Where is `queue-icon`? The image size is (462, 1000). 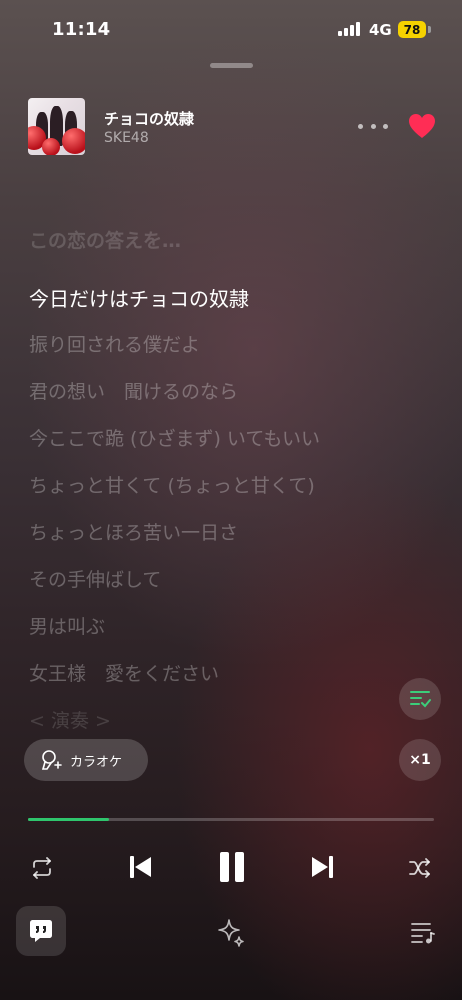 queue-icon is located at coordinates (423, 933).